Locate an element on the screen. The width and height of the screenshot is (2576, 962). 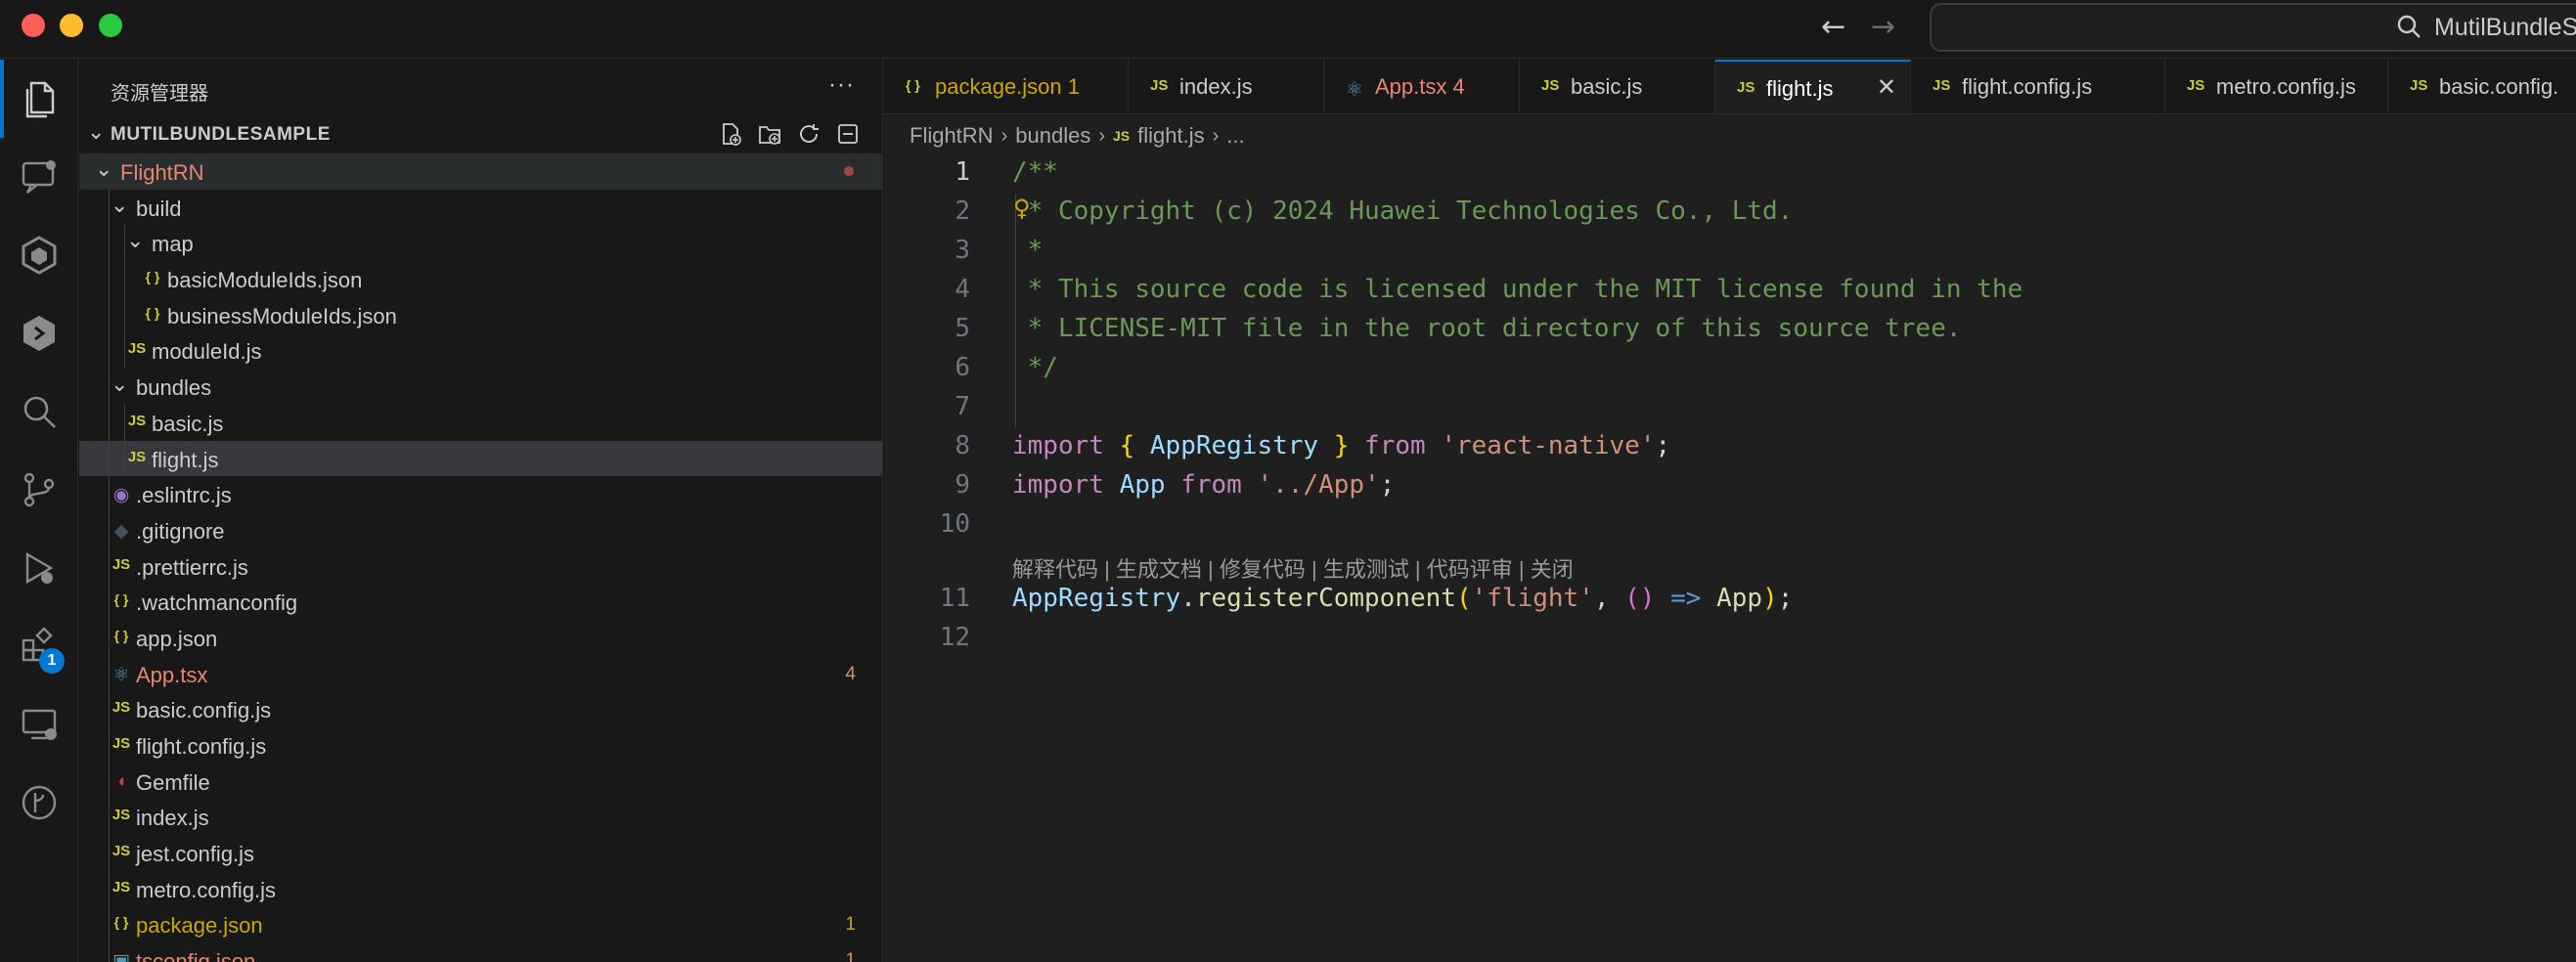
editor-tab: JS basic.config. is located at coordinates (2482, 86).